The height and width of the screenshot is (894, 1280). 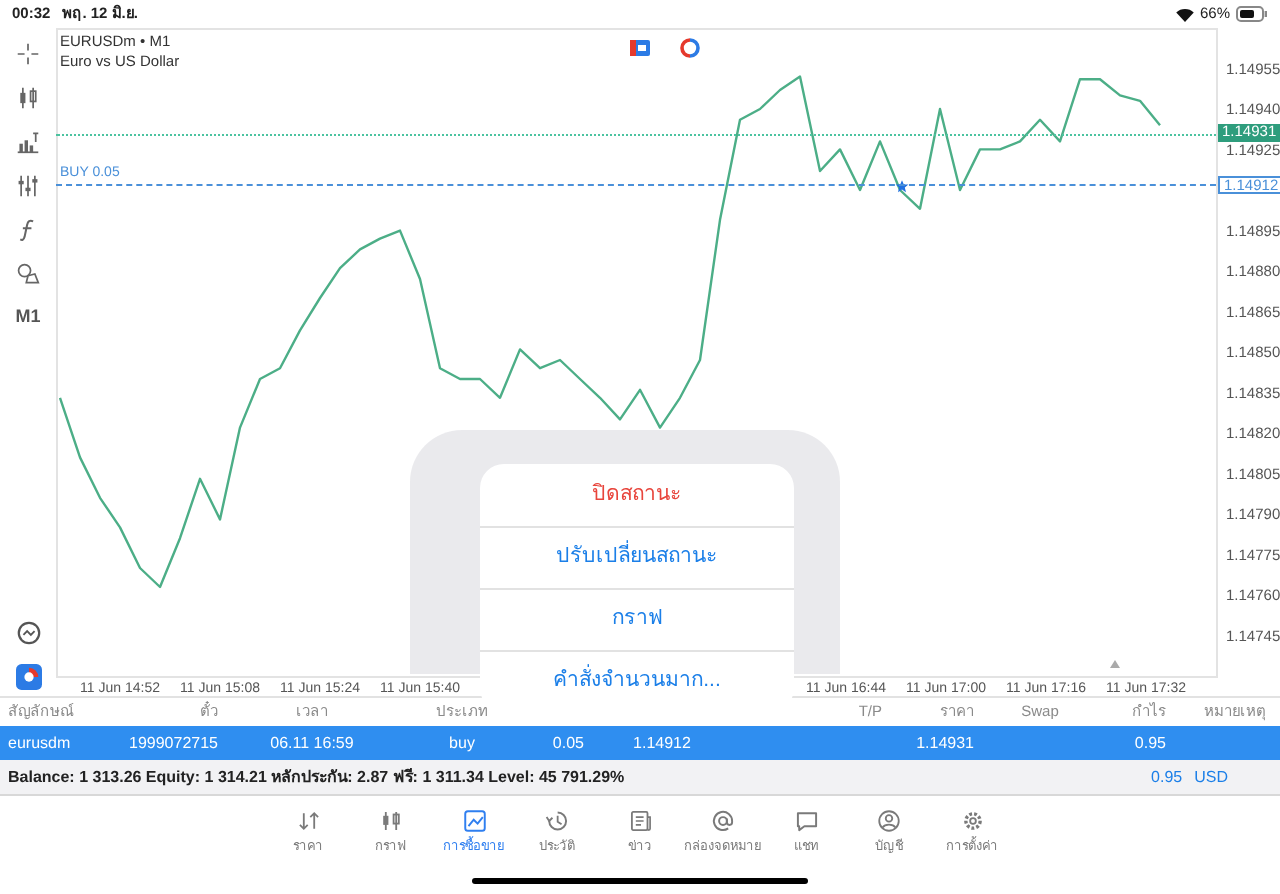 I want to click on sliders-icon, so click(x=28, y=186).